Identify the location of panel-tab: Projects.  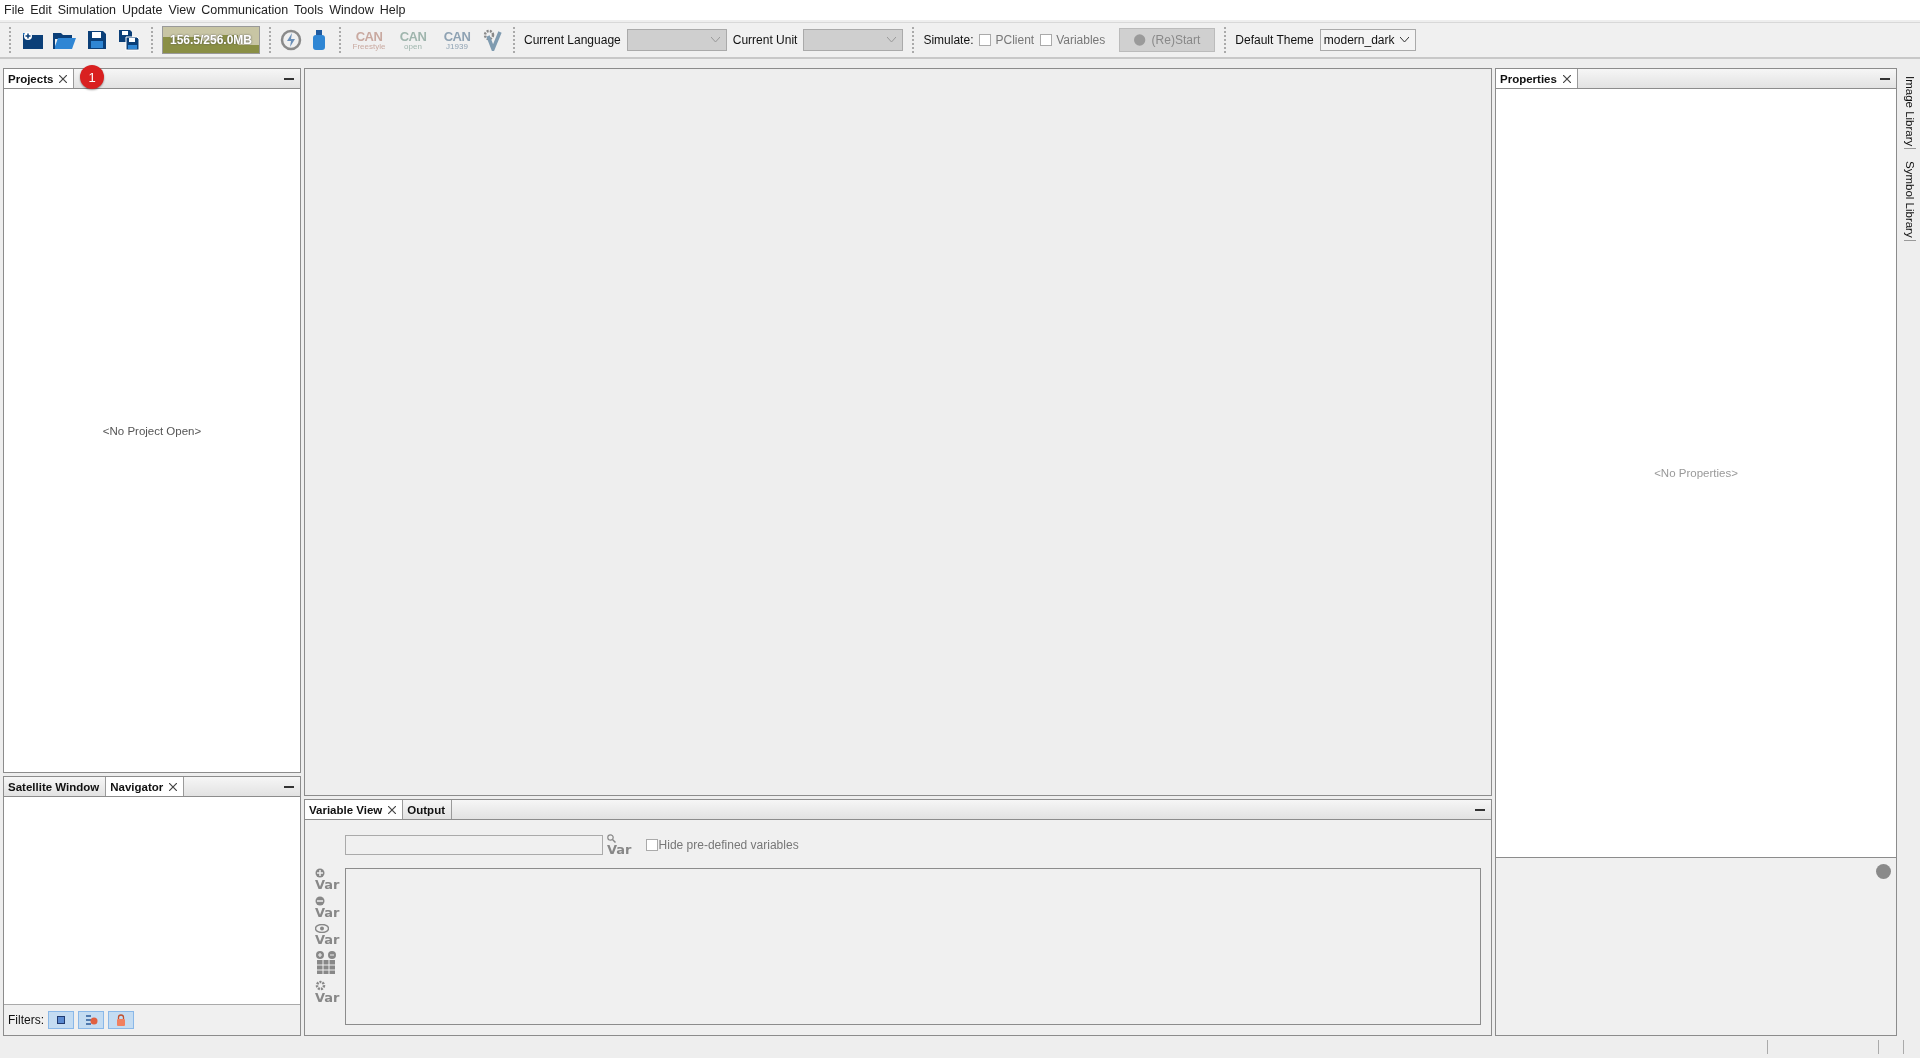
(39, 78).